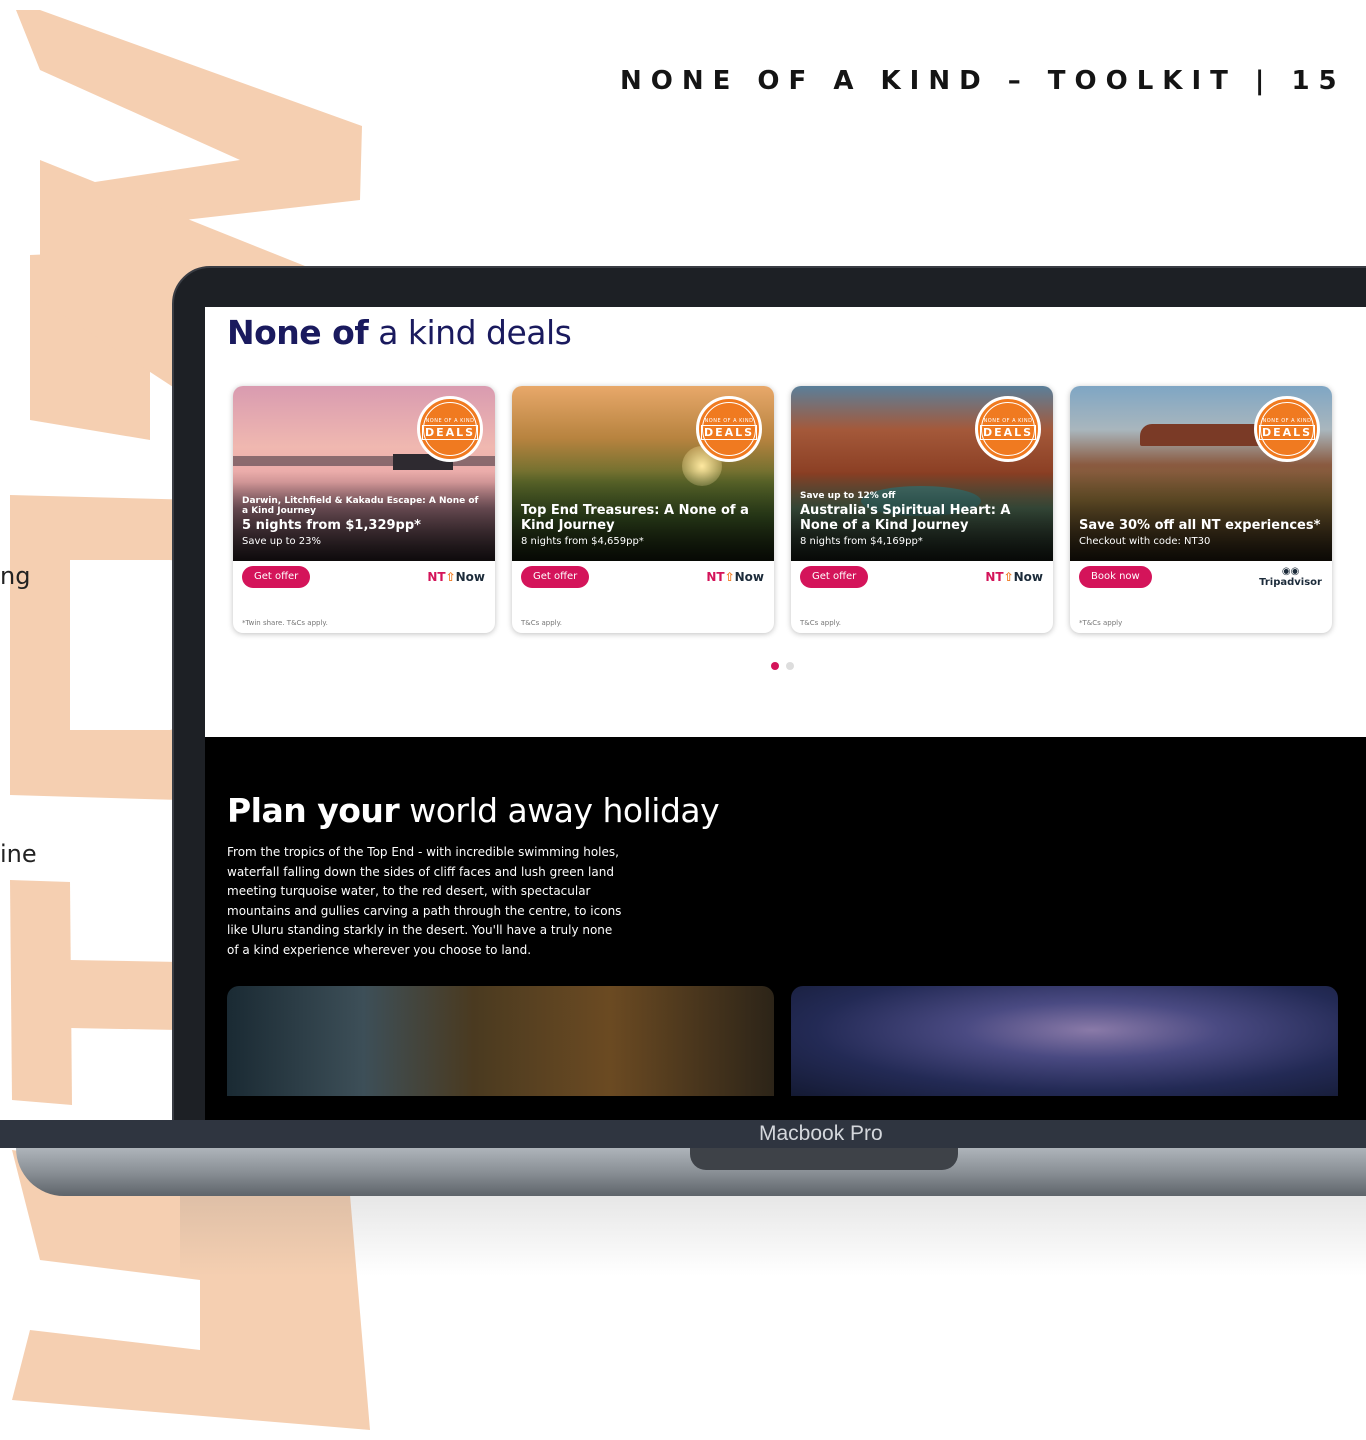 Image resolution: width=1366 pixels, height=1440 pixels. I want to click on destination-tile-waterfall, so click(500, 1041).